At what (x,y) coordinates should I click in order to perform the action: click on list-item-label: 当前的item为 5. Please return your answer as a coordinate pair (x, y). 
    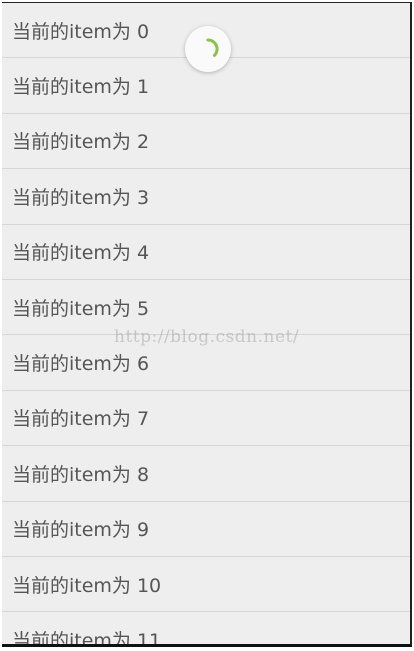
    Looking at the image, I should click on (81, 308).